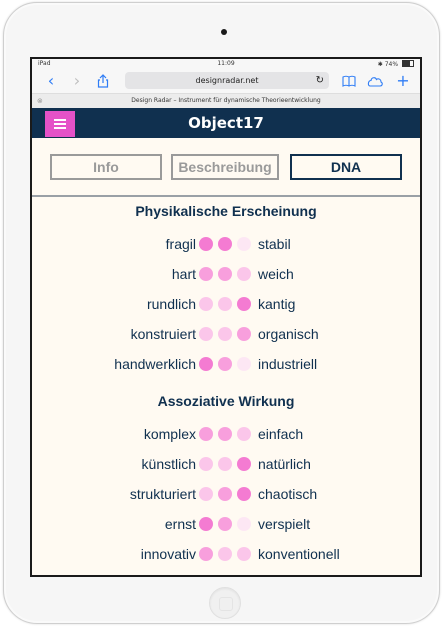 This screenshot has height=626, width=442. I want to click on dna-row: innovativ konventionell, so click(226, 554).